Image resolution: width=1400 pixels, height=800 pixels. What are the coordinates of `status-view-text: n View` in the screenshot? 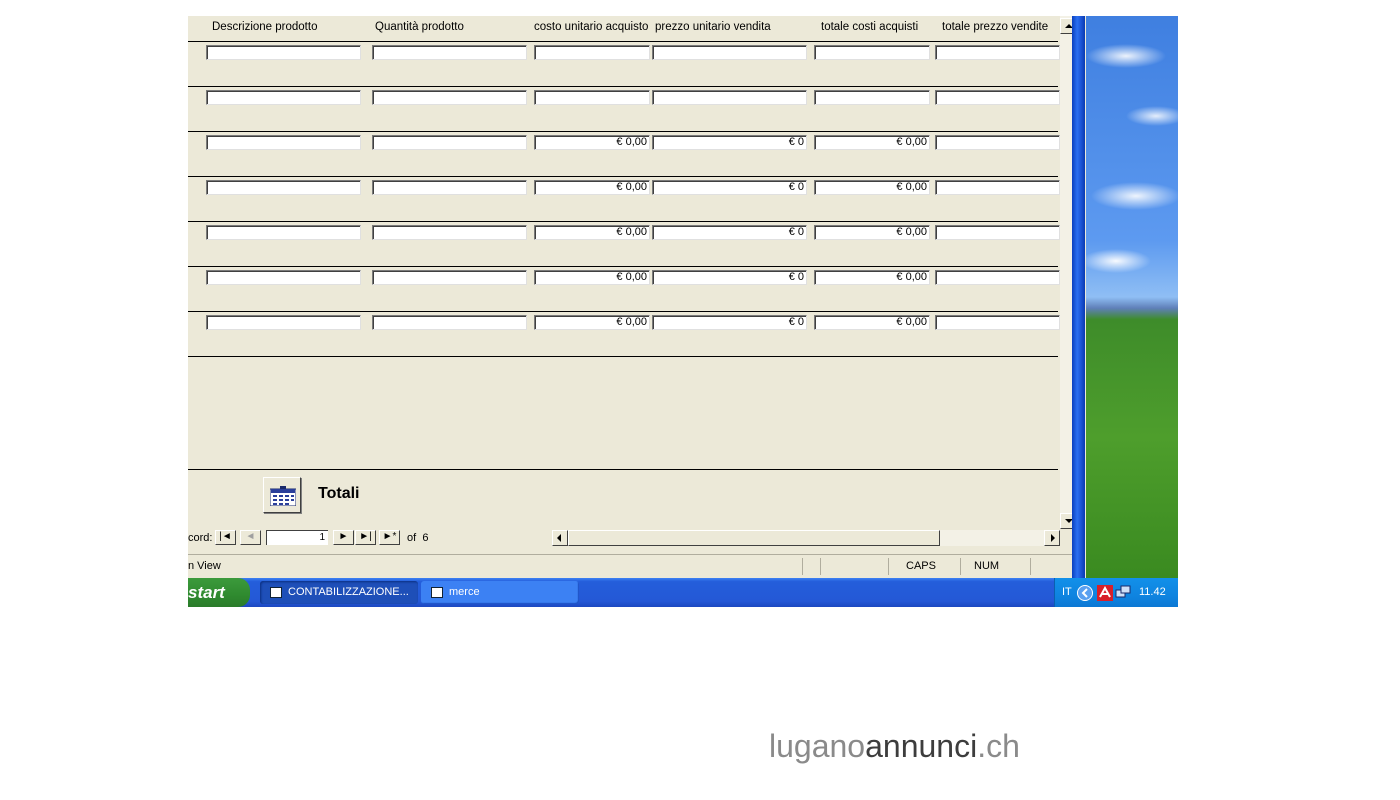 It's located at (204, 566).